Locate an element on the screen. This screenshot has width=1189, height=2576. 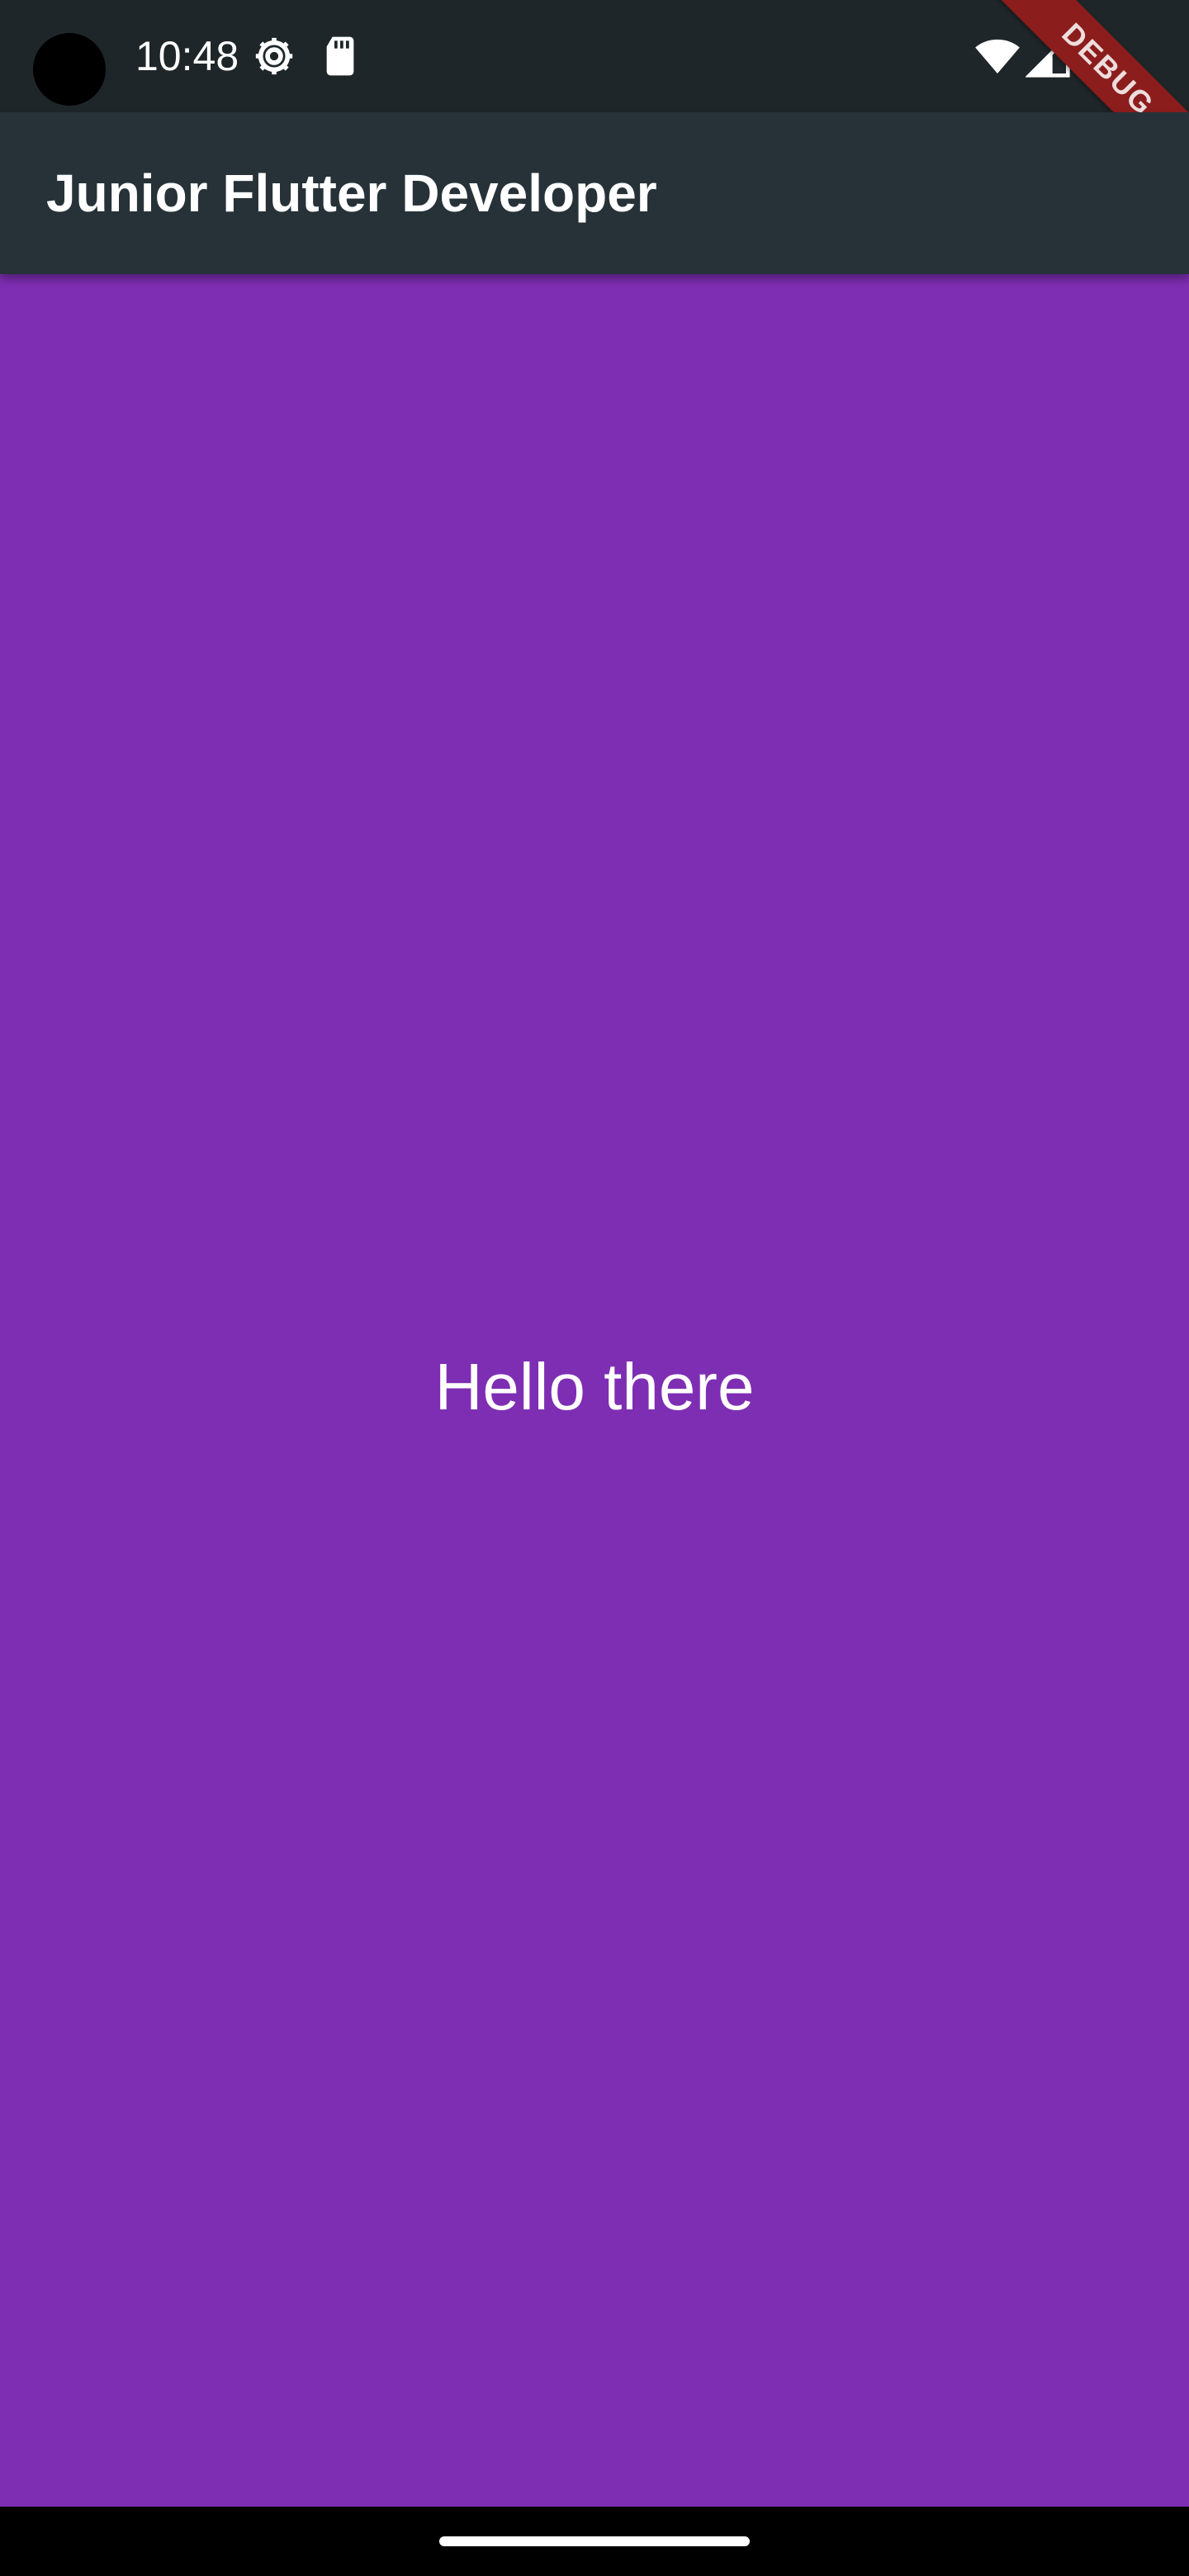
app-bar-title: Junior Flutter Developer is located at coordinates (351, 193).